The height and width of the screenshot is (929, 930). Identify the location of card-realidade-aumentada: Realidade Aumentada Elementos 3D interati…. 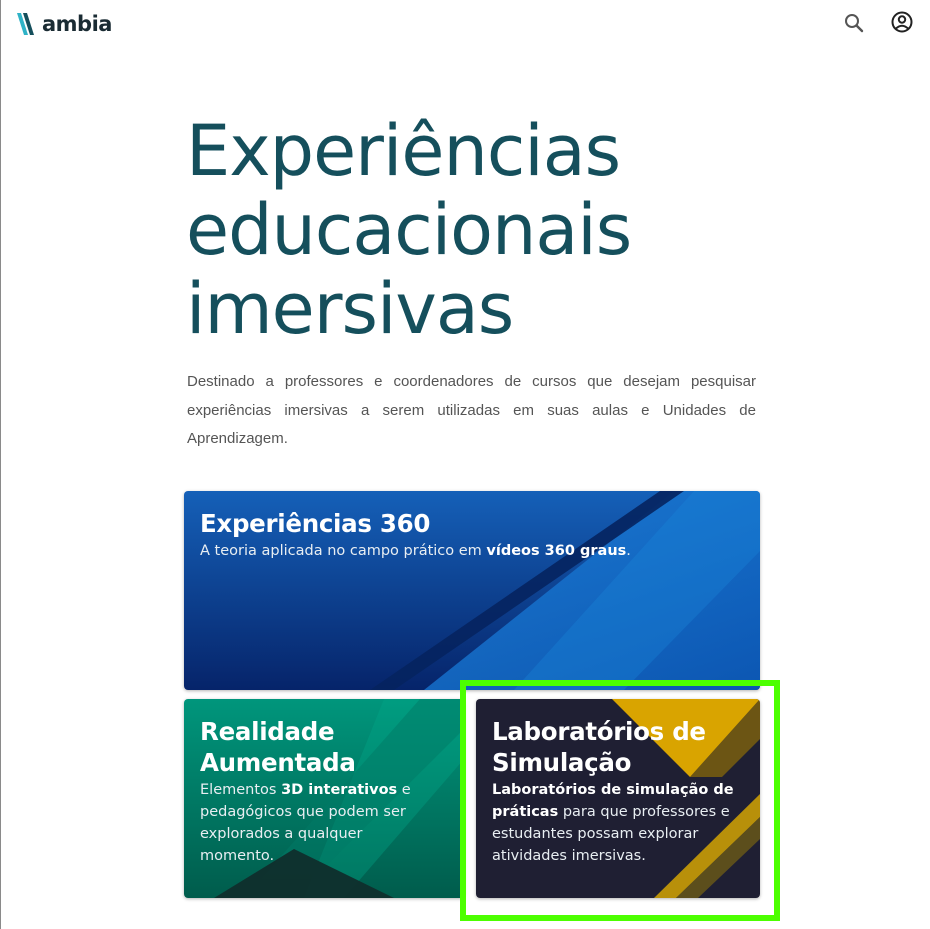
(324, 798).